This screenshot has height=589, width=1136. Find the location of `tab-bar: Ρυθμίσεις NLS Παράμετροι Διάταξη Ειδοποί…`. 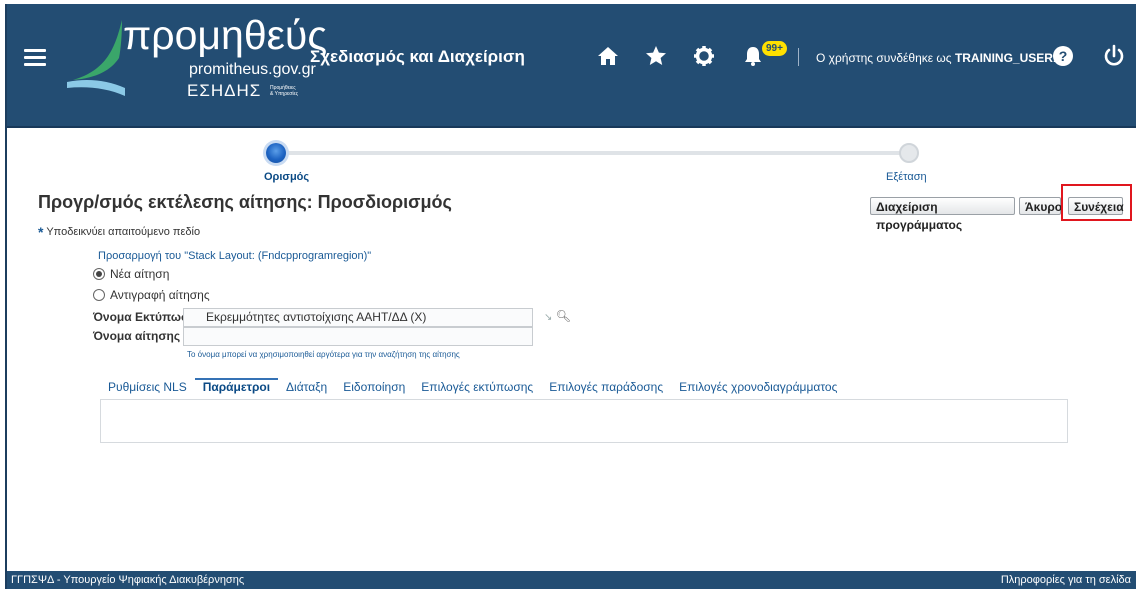

tab-bar: Ρυθμίσεις NLS Παράμετροι Διάταξη Ειδοποί… is located at coordinates (472, 388).